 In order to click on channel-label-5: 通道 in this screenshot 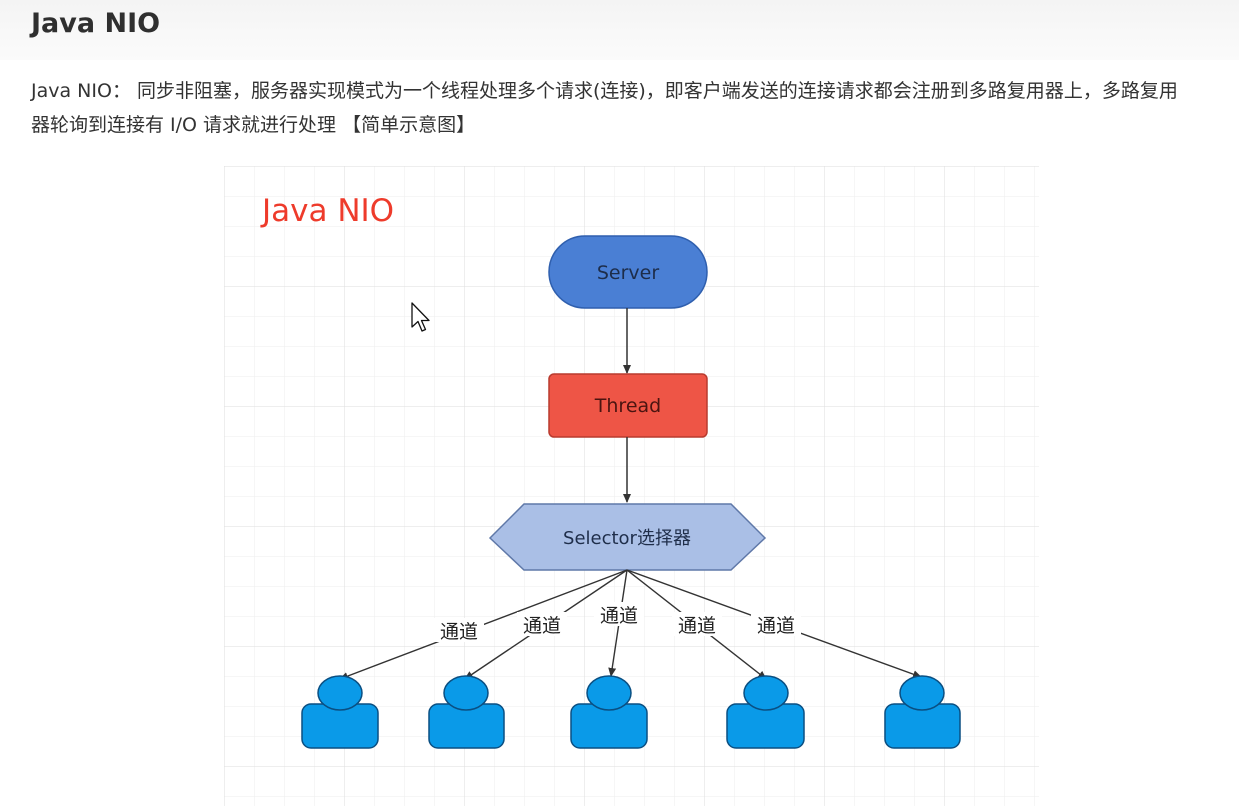, I will do `click(776, 626)`.